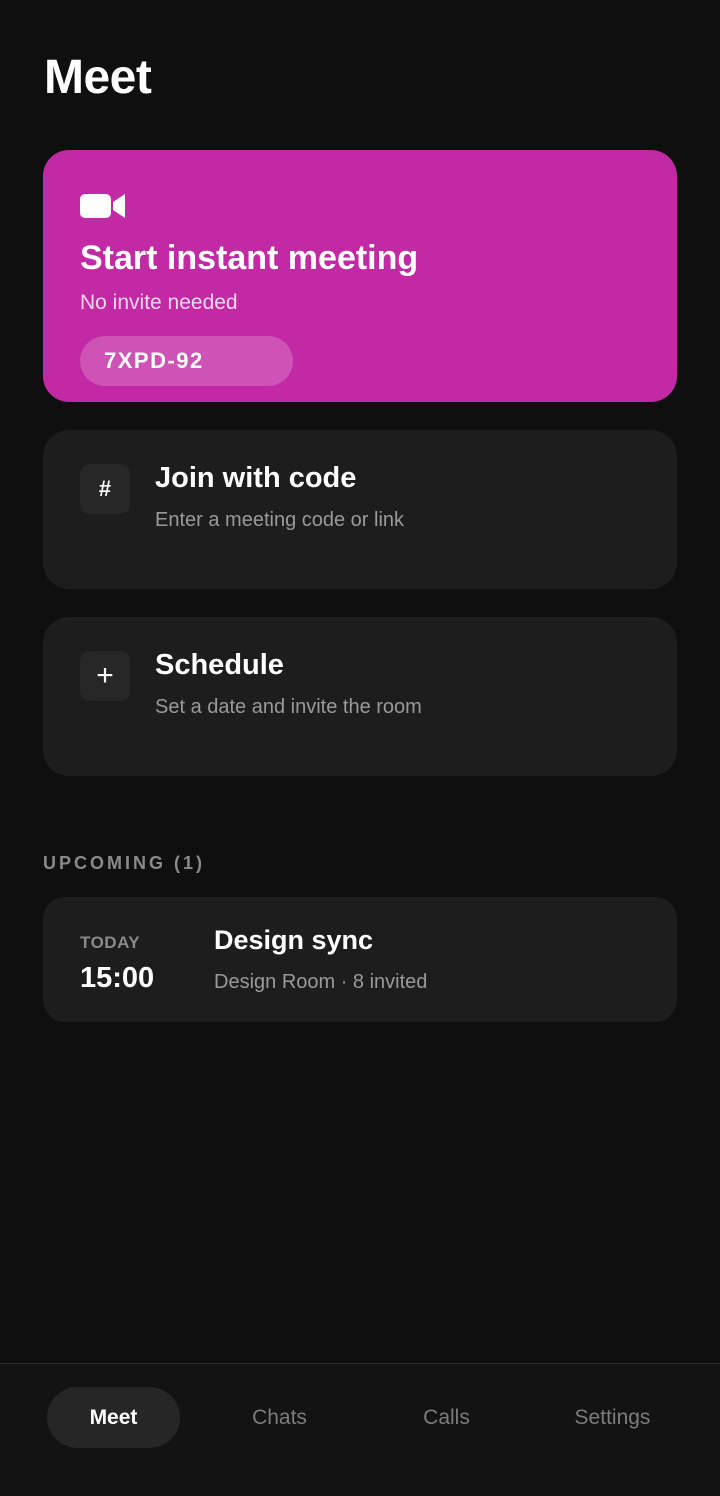 The image size is (720, 1496). What do you see at coordinates (294, 940) in the screenshot?
I see `meeting-title: Design sync` at bounding box center [294, 940].